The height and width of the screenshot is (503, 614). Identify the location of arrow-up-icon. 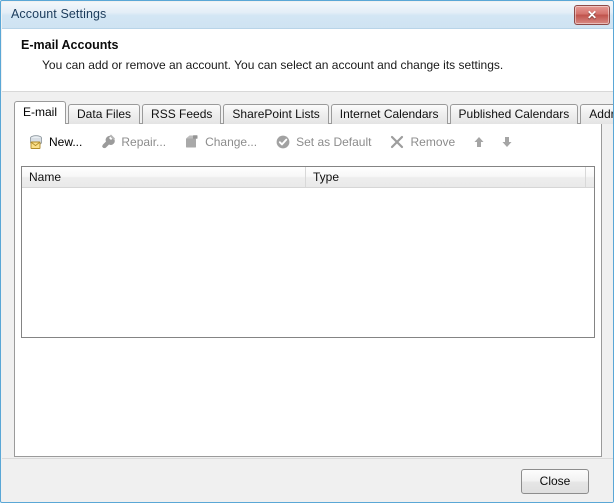
(479, 142).